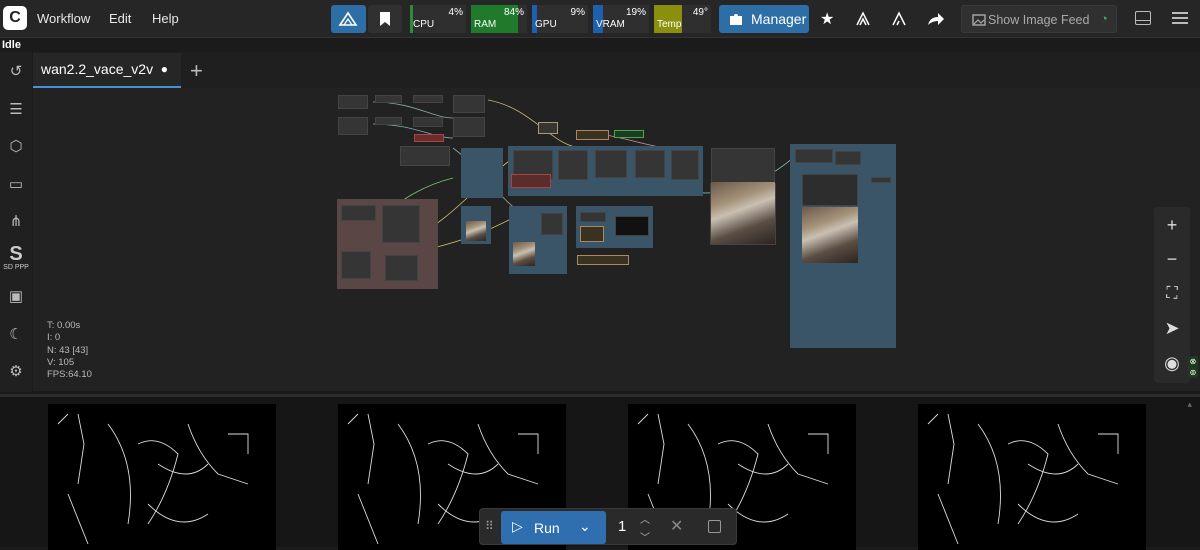 The width and height of the screenshot is (1200, 550). What do you see at coordinates (482, 173) in the screenshot?
I see `node-group` at bounding box center [482, 173].